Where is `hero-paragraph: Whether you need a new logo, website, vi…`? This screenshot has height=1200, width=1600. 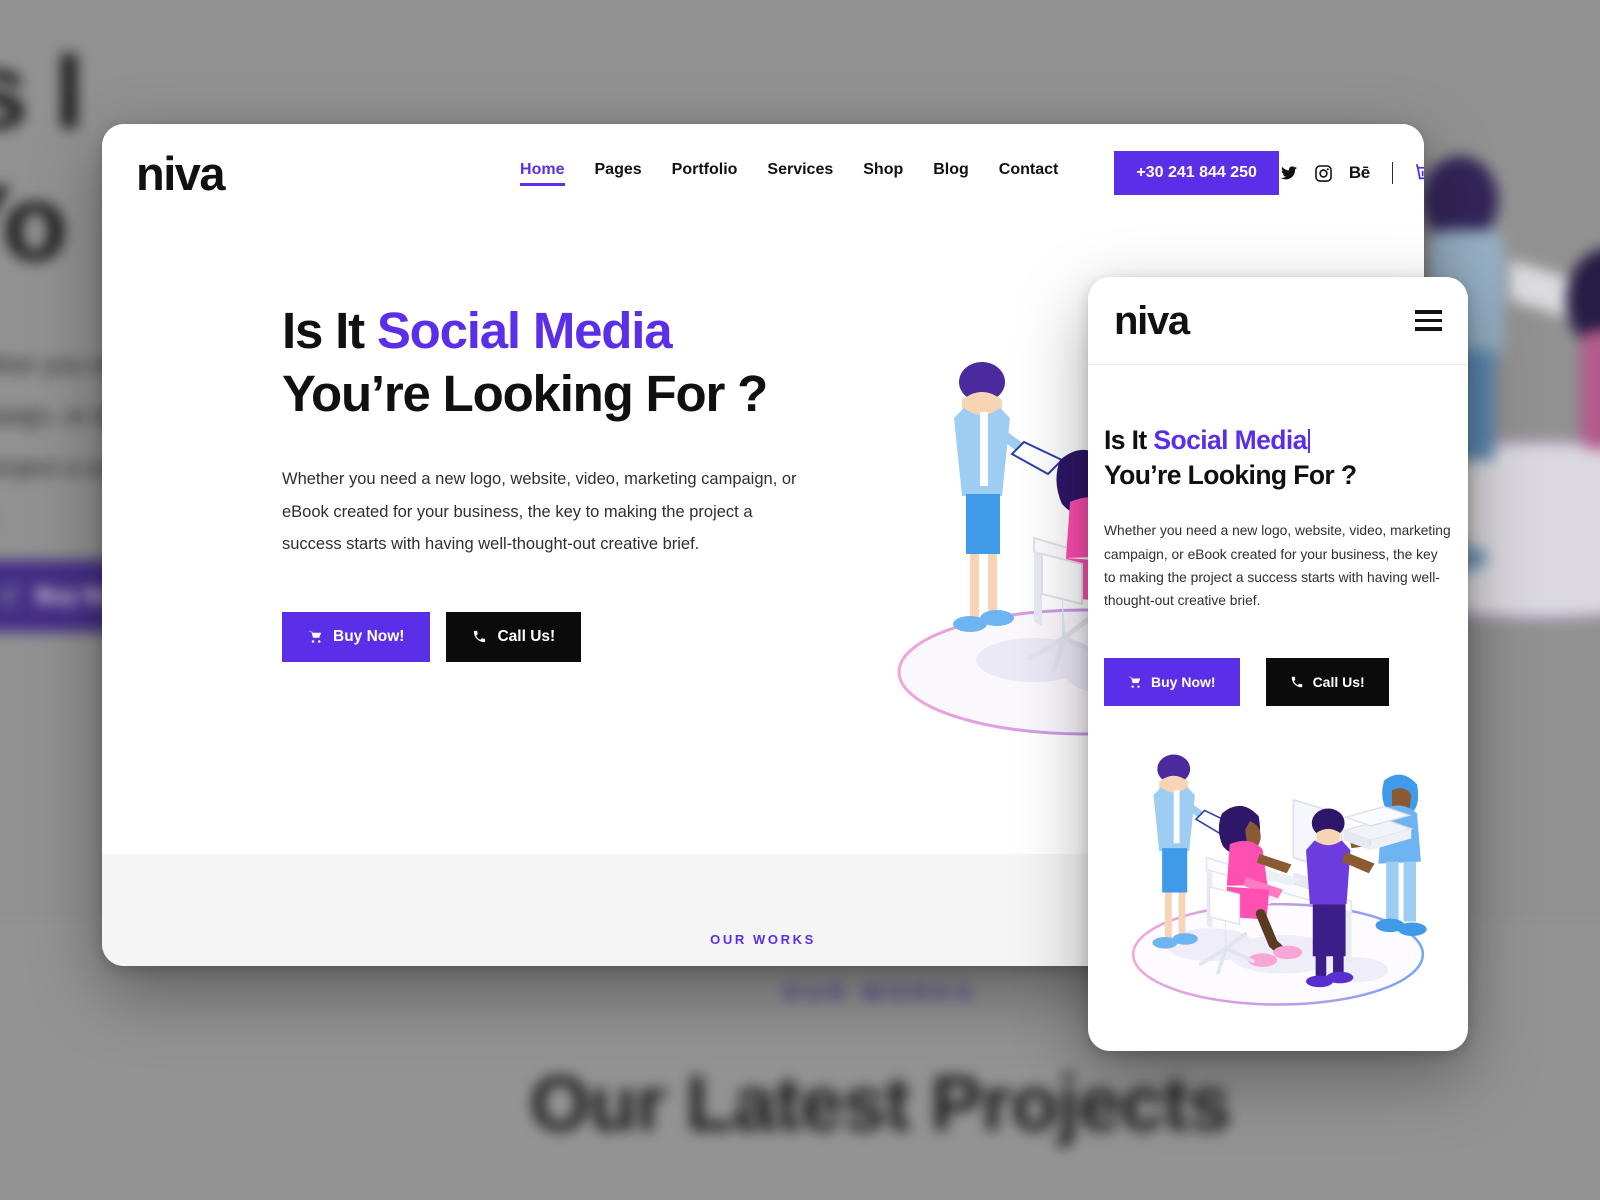 hero-paragraph: Whether you need a new logo, website, vi… is located at coordinates (539, 511).